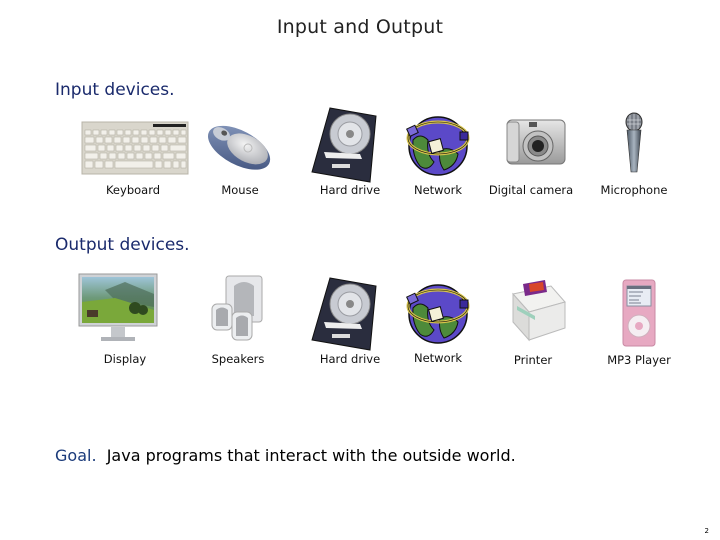  What do you see at coordinates (533, 360) in the screenshot?
I see `item-label: Printer` at bounding box center [533, 360].